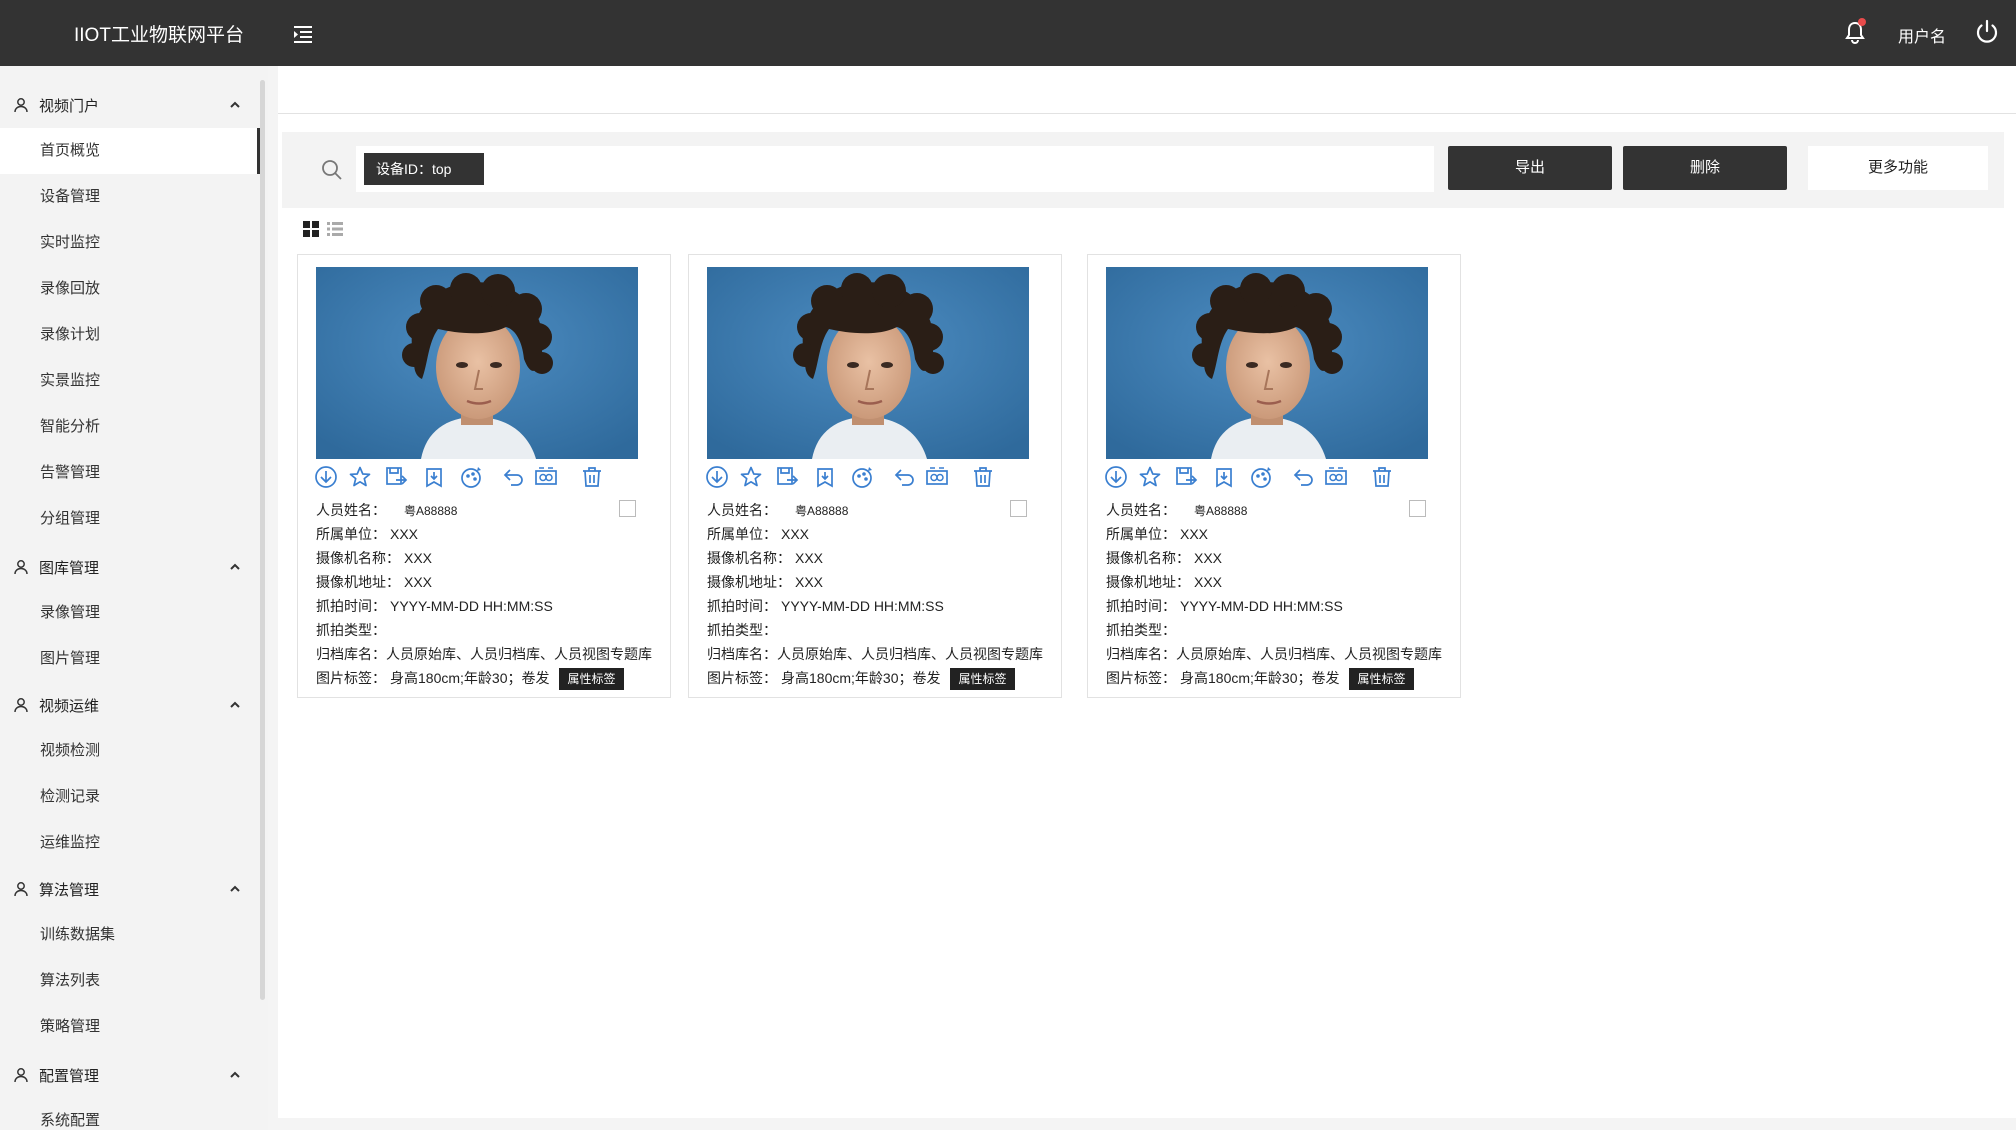 The height and width of the screenshot is (1130, 2016). What do you see at coordinates (418, 558) in the screenshot?
I see `camera-name-value: XXX` at bounding box center [418, 558].